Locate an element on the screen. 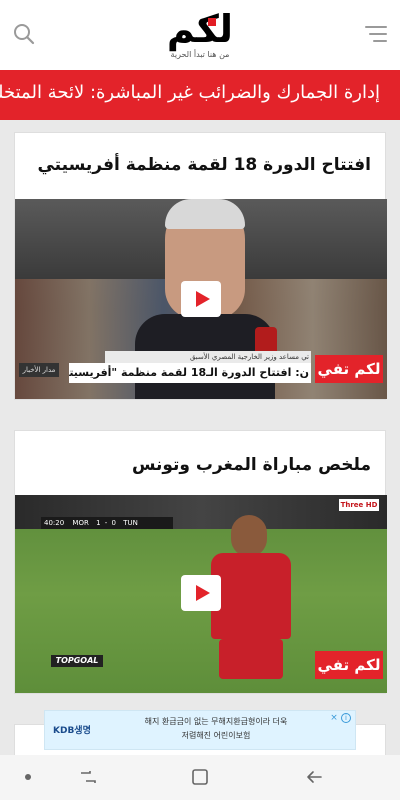 The image size is (400, 800). dot-icon is located at coordinates (28, 777).